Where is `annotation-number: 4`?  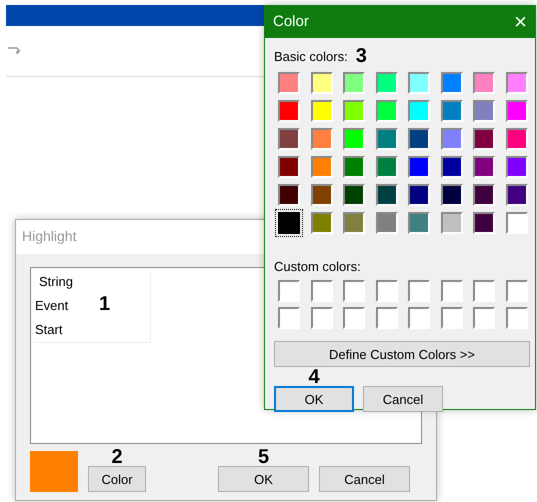
annotation-number: 4 is located at coordinates (314, 377).